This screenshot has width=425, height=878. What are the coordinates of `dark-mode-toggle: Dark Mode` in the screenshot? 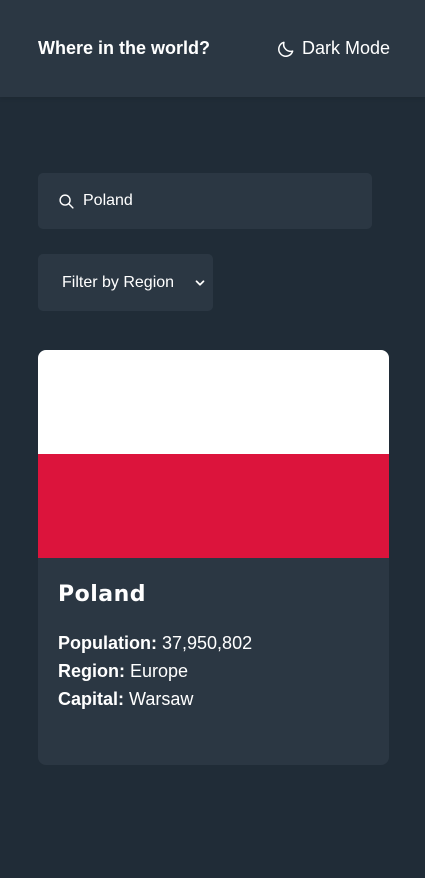 It's located at (333, 48).